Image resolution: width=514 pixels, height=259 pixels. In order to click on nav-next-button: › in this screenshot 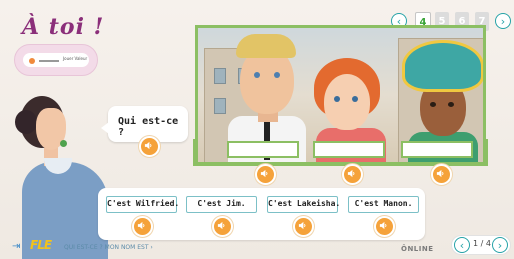, I will do `click(500, 245)`.